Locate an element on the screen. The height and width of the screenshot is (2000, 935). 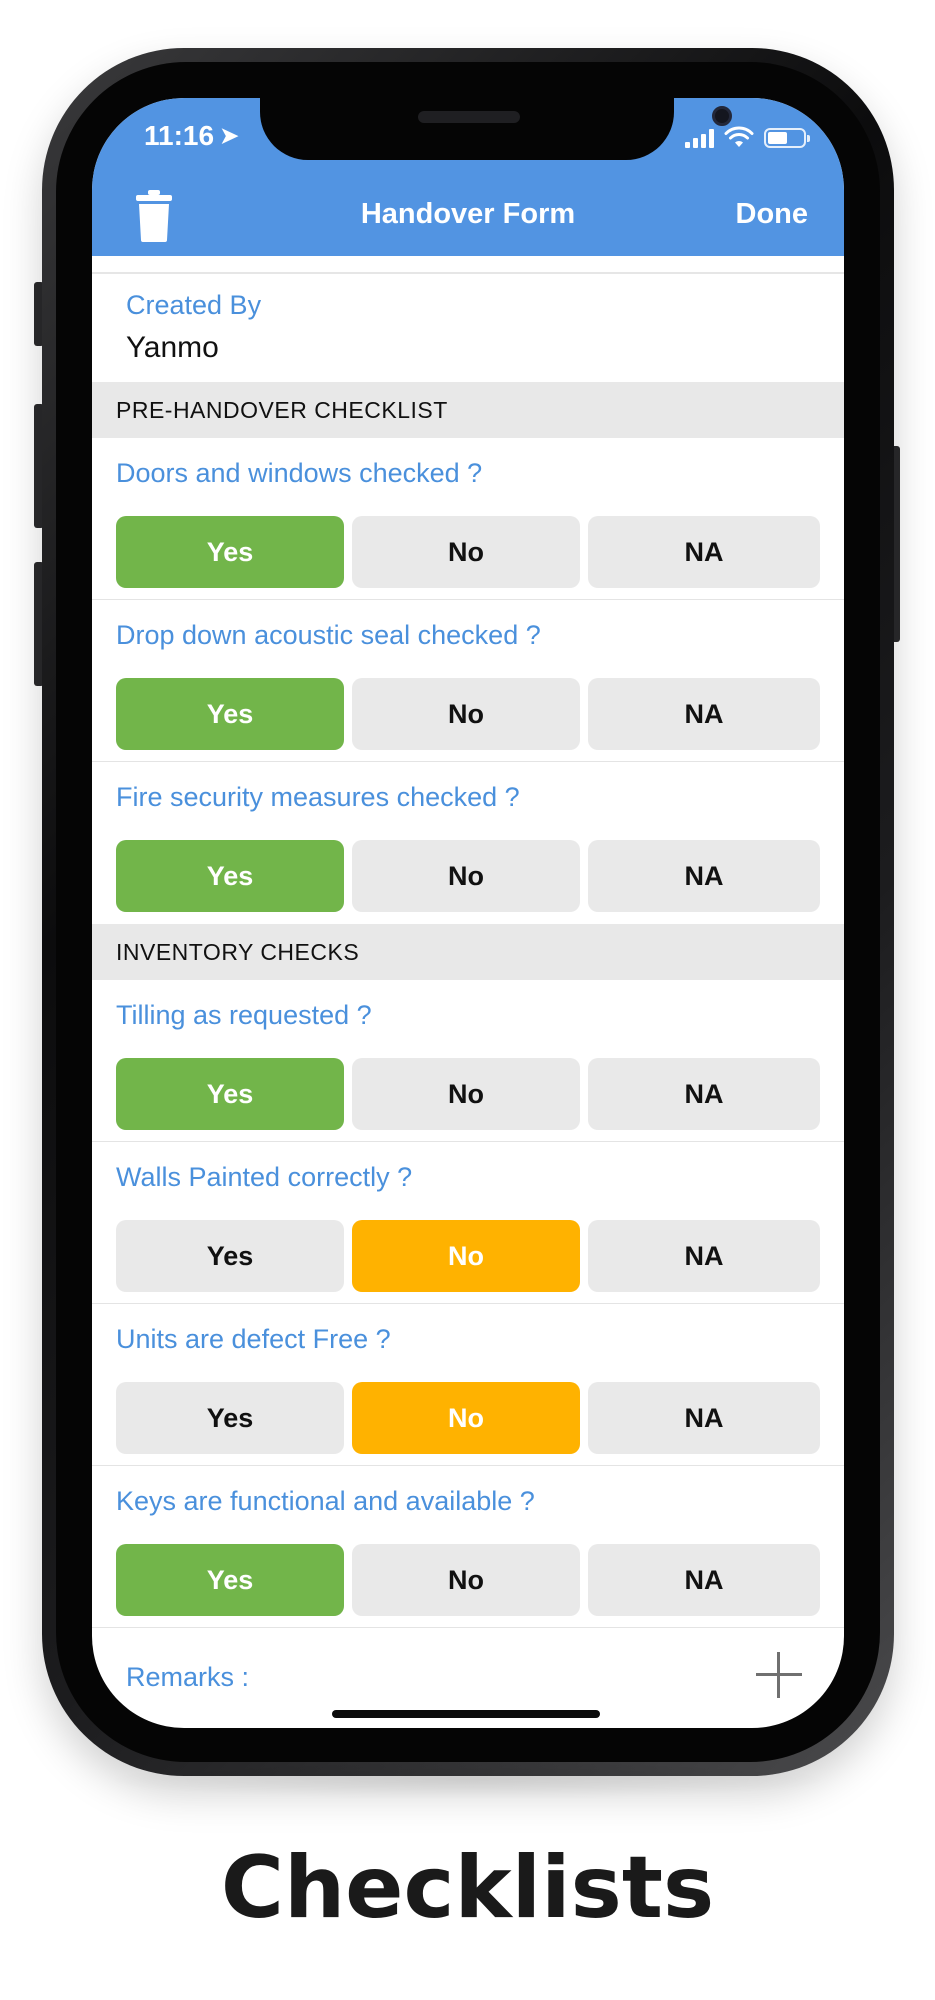
created-by-value: Yanmo is located at coordinates (172, 347).